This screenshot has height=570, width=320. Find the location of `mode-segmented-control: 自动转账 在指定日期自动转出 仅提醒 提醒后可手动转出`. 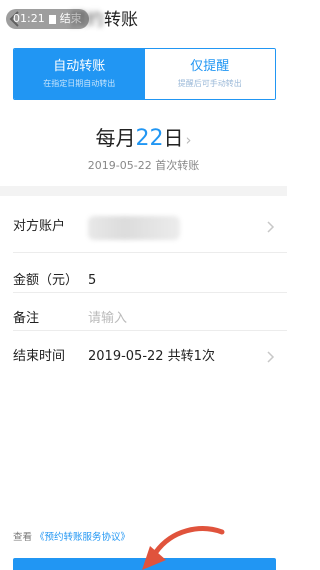

mode-segmented-control: 自动转账 在指定日期自动转出 仅提醒 提醒后可手动转出 is located at coordinates (144, 74).